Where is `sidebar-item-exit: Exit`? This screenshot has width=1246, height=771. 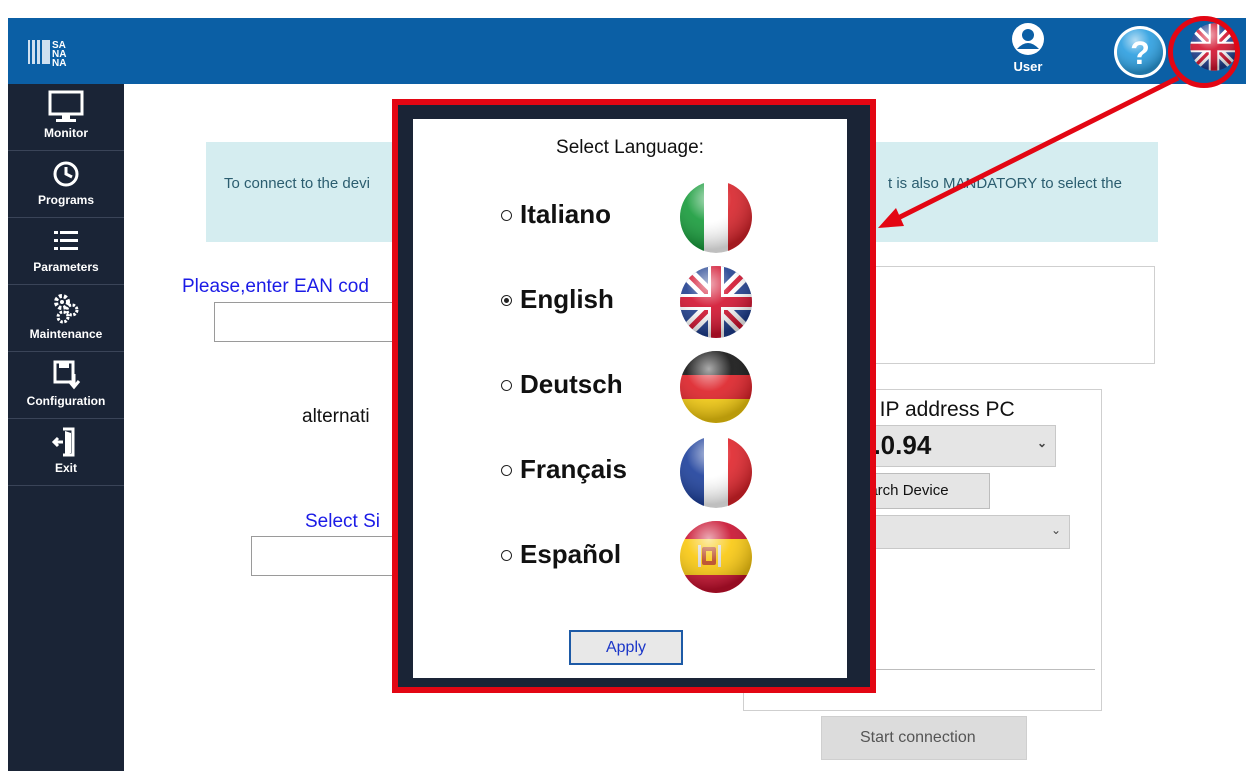 sidebar-item-exit: Exit is located at coordinates (66, 452).